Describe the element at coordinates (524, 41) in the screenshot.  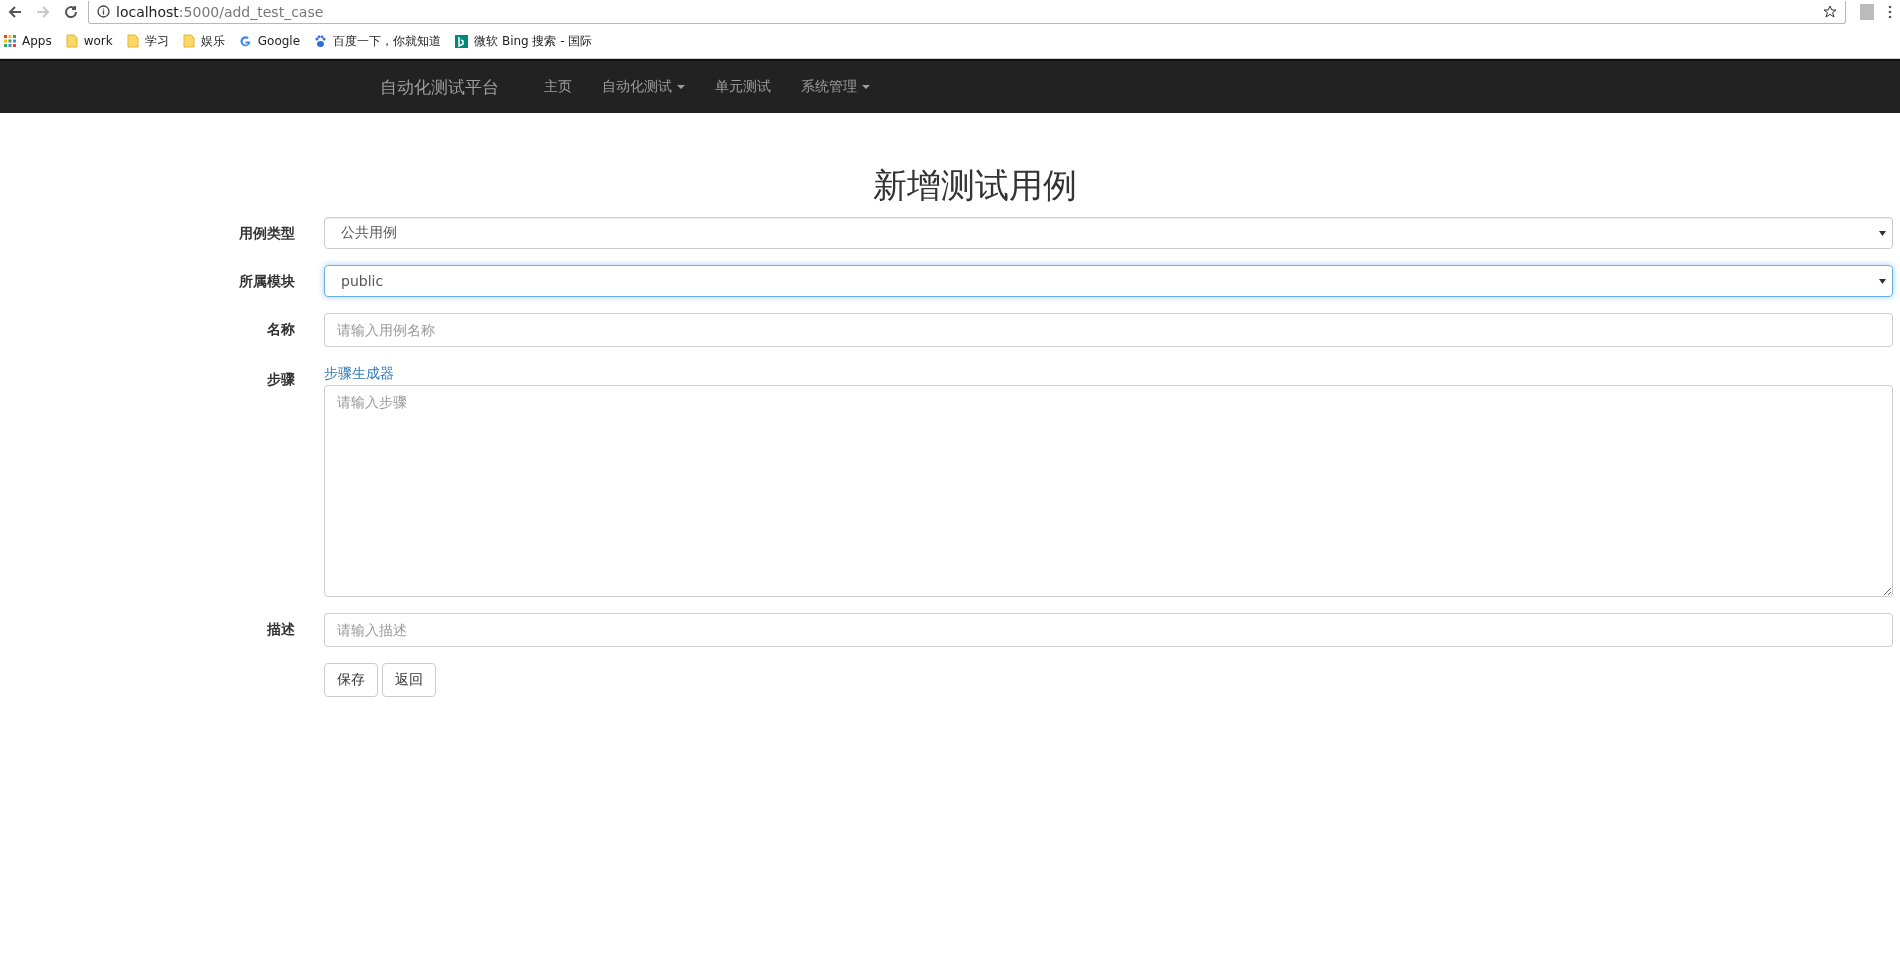
I see `bookmark-link: 微软 Bing 搜索 - 国际` at that location.